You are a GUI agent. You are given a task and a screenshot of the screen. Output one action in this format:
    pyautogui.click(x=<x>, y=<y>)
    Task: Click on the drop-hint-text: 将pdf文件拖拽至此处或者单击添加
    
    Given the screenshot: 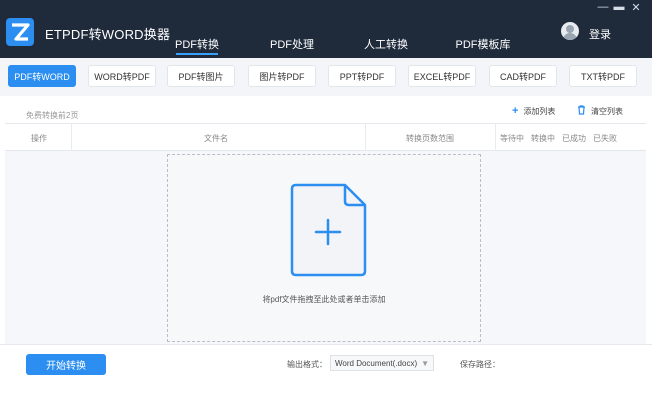 What is the action you would take?
    pyautogui.click(x=324, y=299)
    